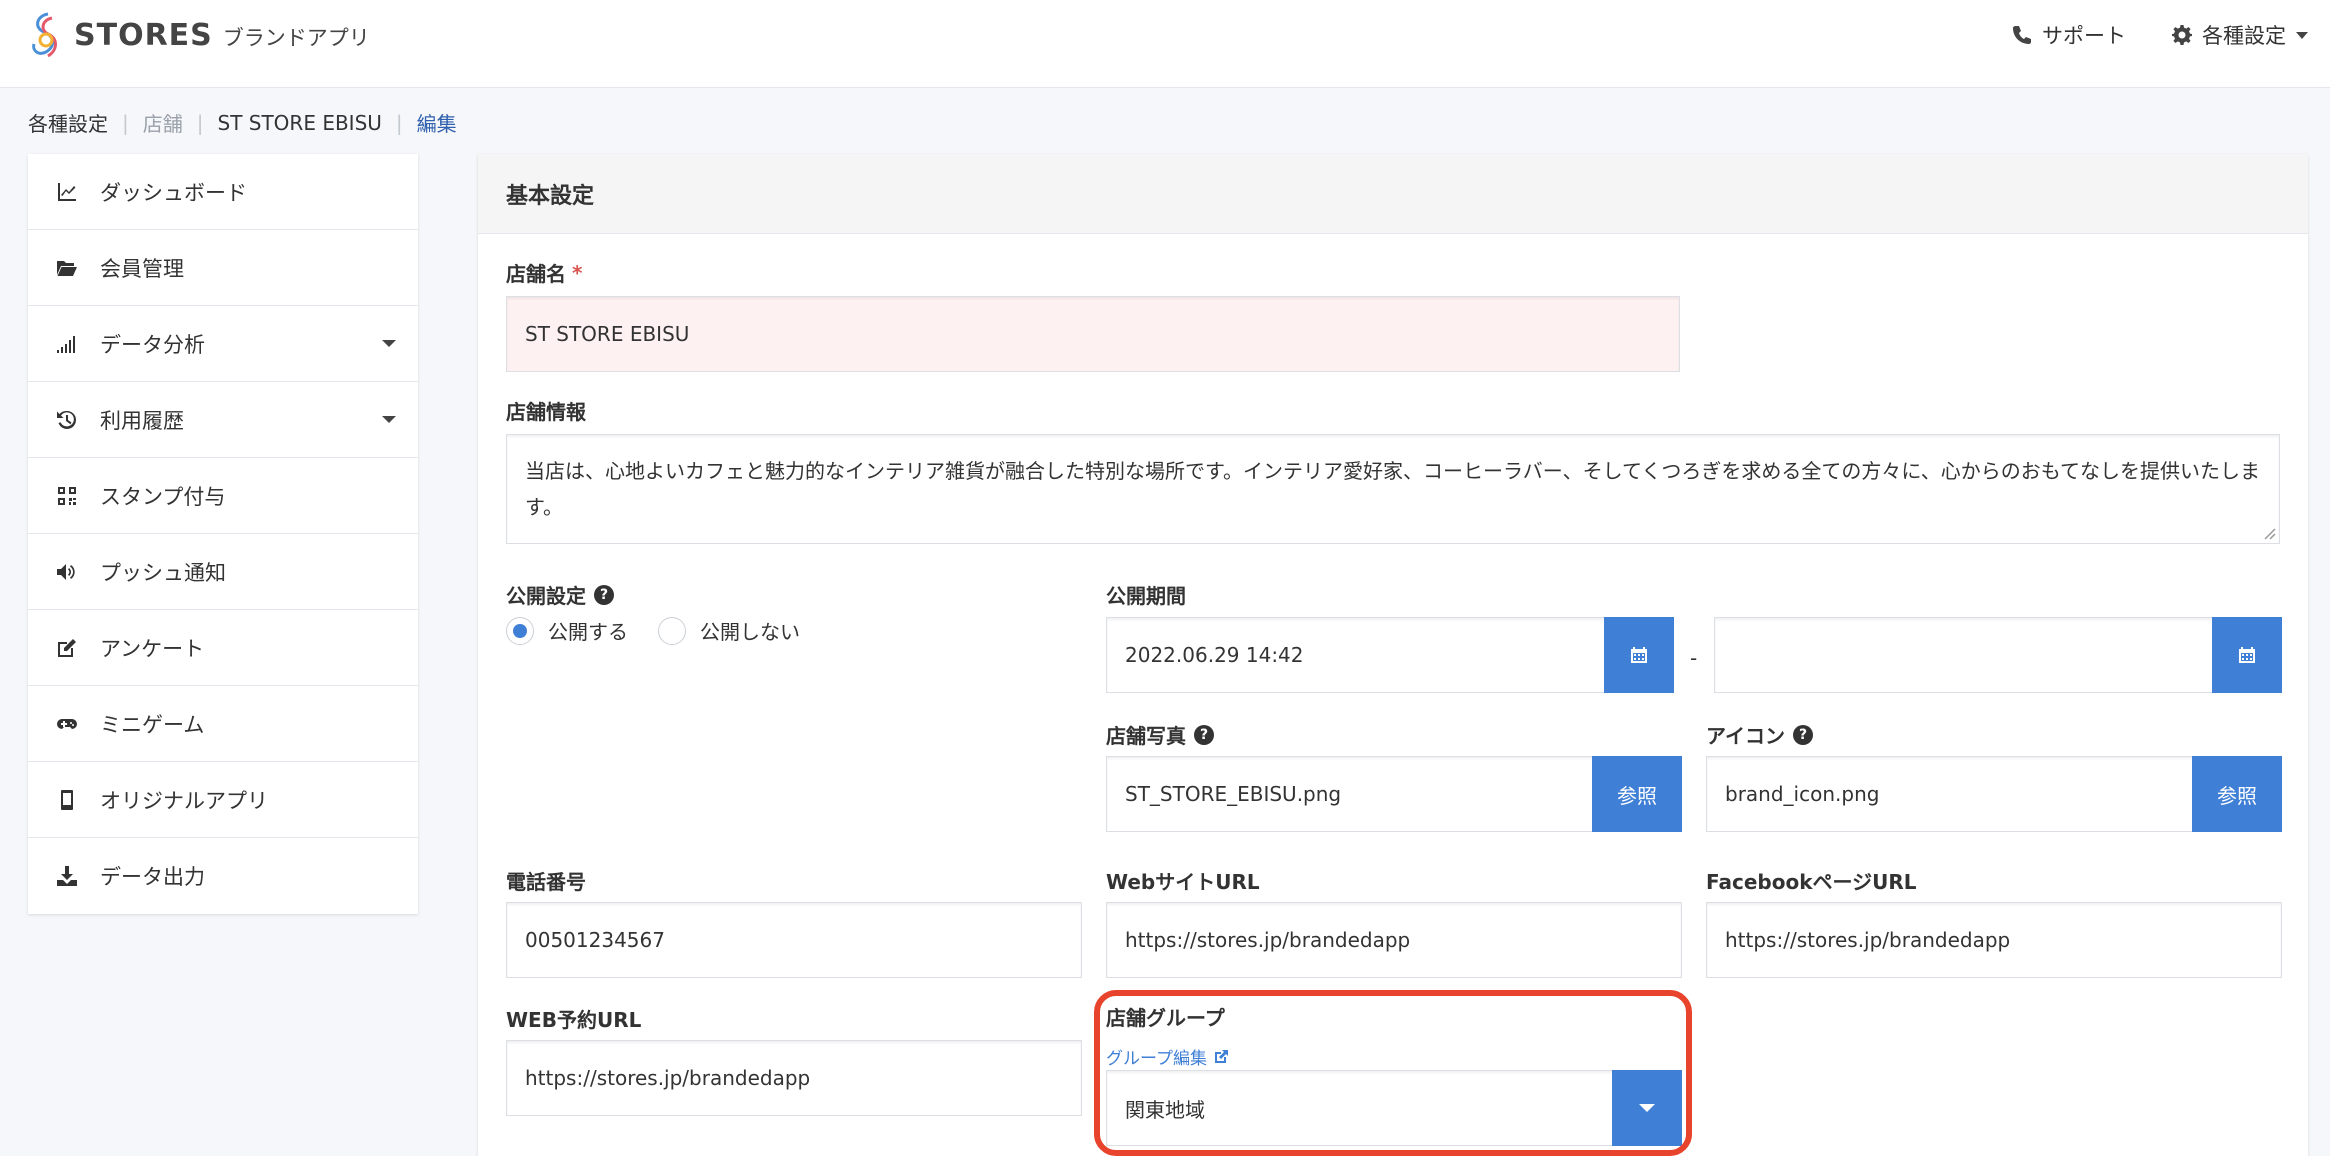 The image size is (2330, 1156). Describe the element at coordinates (1394, 940) in the screenshot. I see `website-input: https://stores.jp/brandedapp` at that location.